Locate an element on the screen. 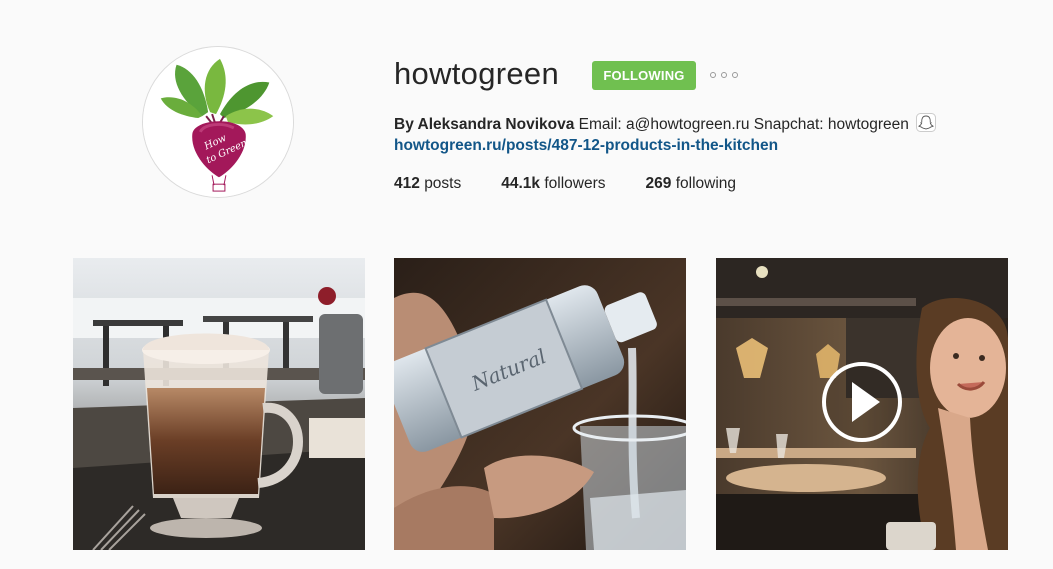 The image size is (1053, 569). post-thumbnail-water-bottle: Natural is located at coordinates (540, 404).